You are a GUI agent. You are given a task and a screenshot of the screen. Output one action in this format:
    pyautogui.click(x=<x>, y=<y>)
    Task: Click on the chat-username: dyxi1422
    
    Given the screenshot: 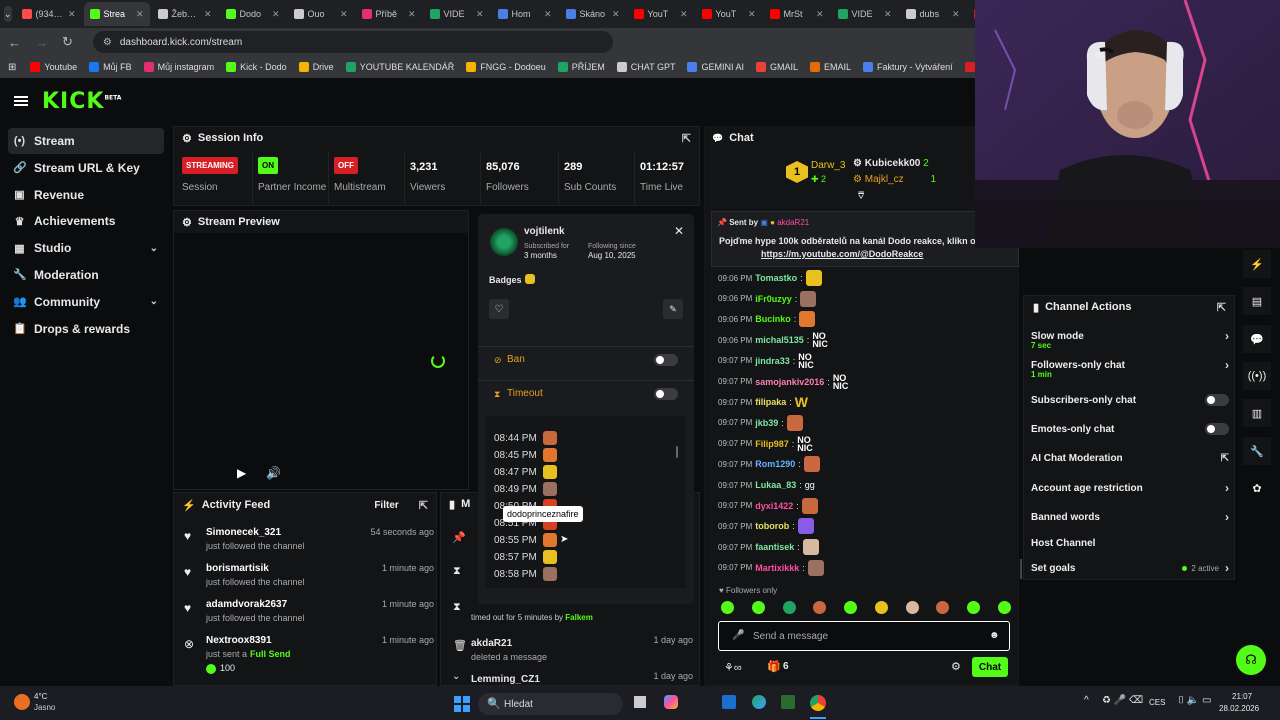 What is the action you would take?
    pyautogui.click(x=774, y=506)
    